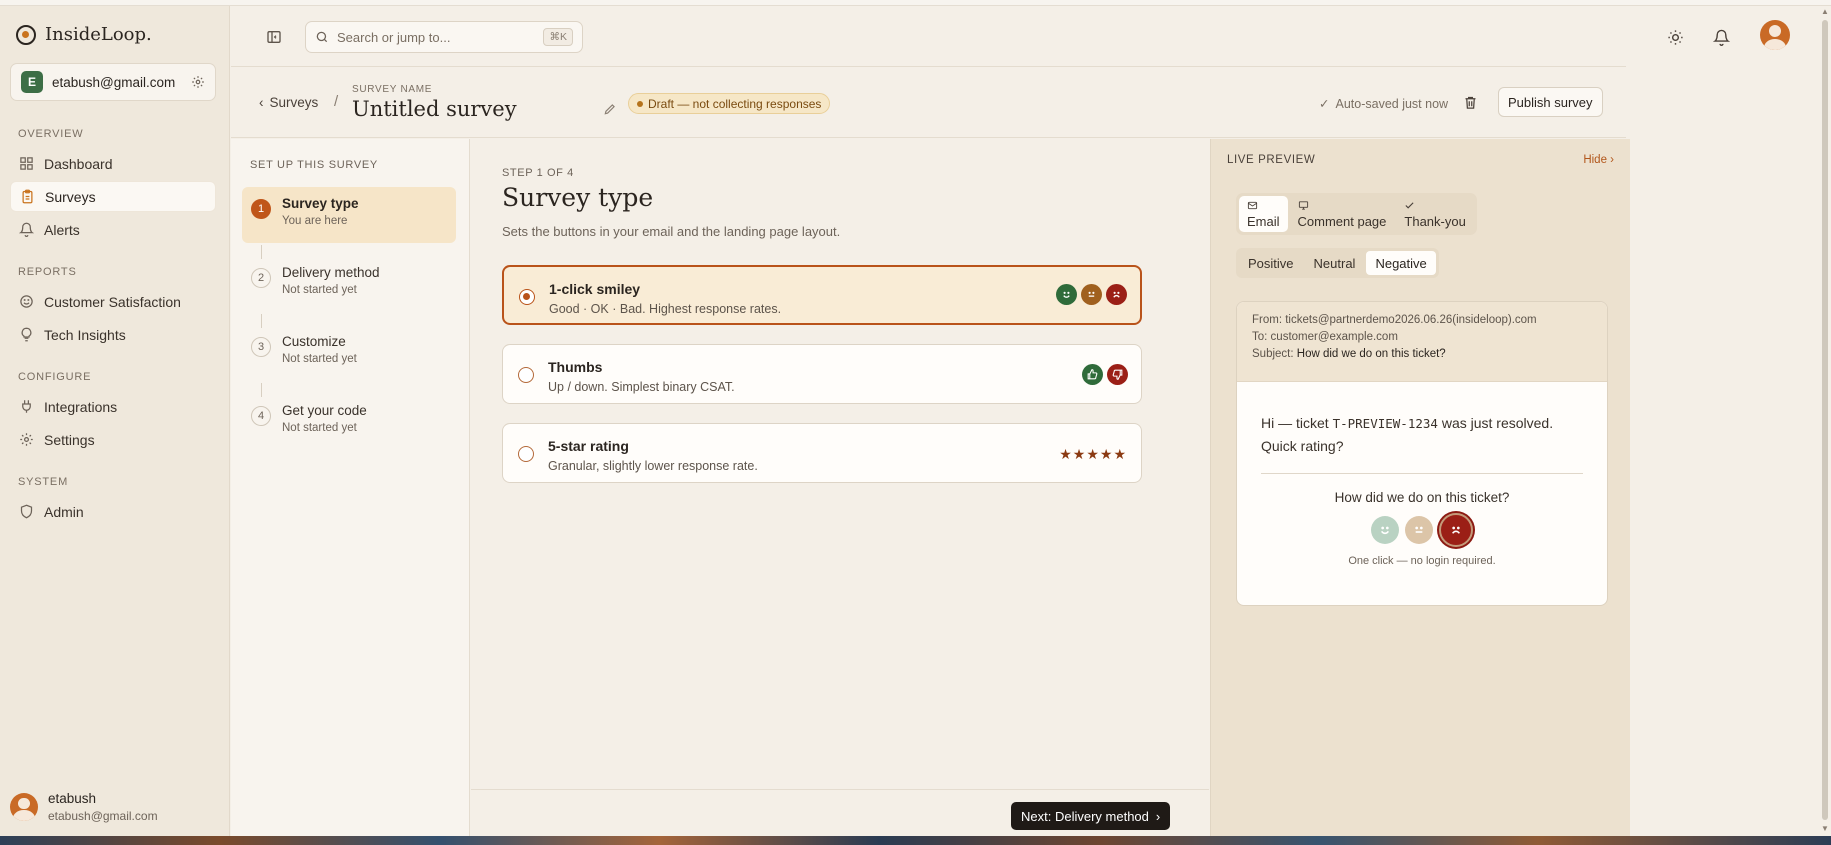 The height and width of the screenshot is (845, 1831). What do you see at coordinates (1385, 530) in the screenshot?
I see `happy-face-icon` at bounding box center [1385, 530].